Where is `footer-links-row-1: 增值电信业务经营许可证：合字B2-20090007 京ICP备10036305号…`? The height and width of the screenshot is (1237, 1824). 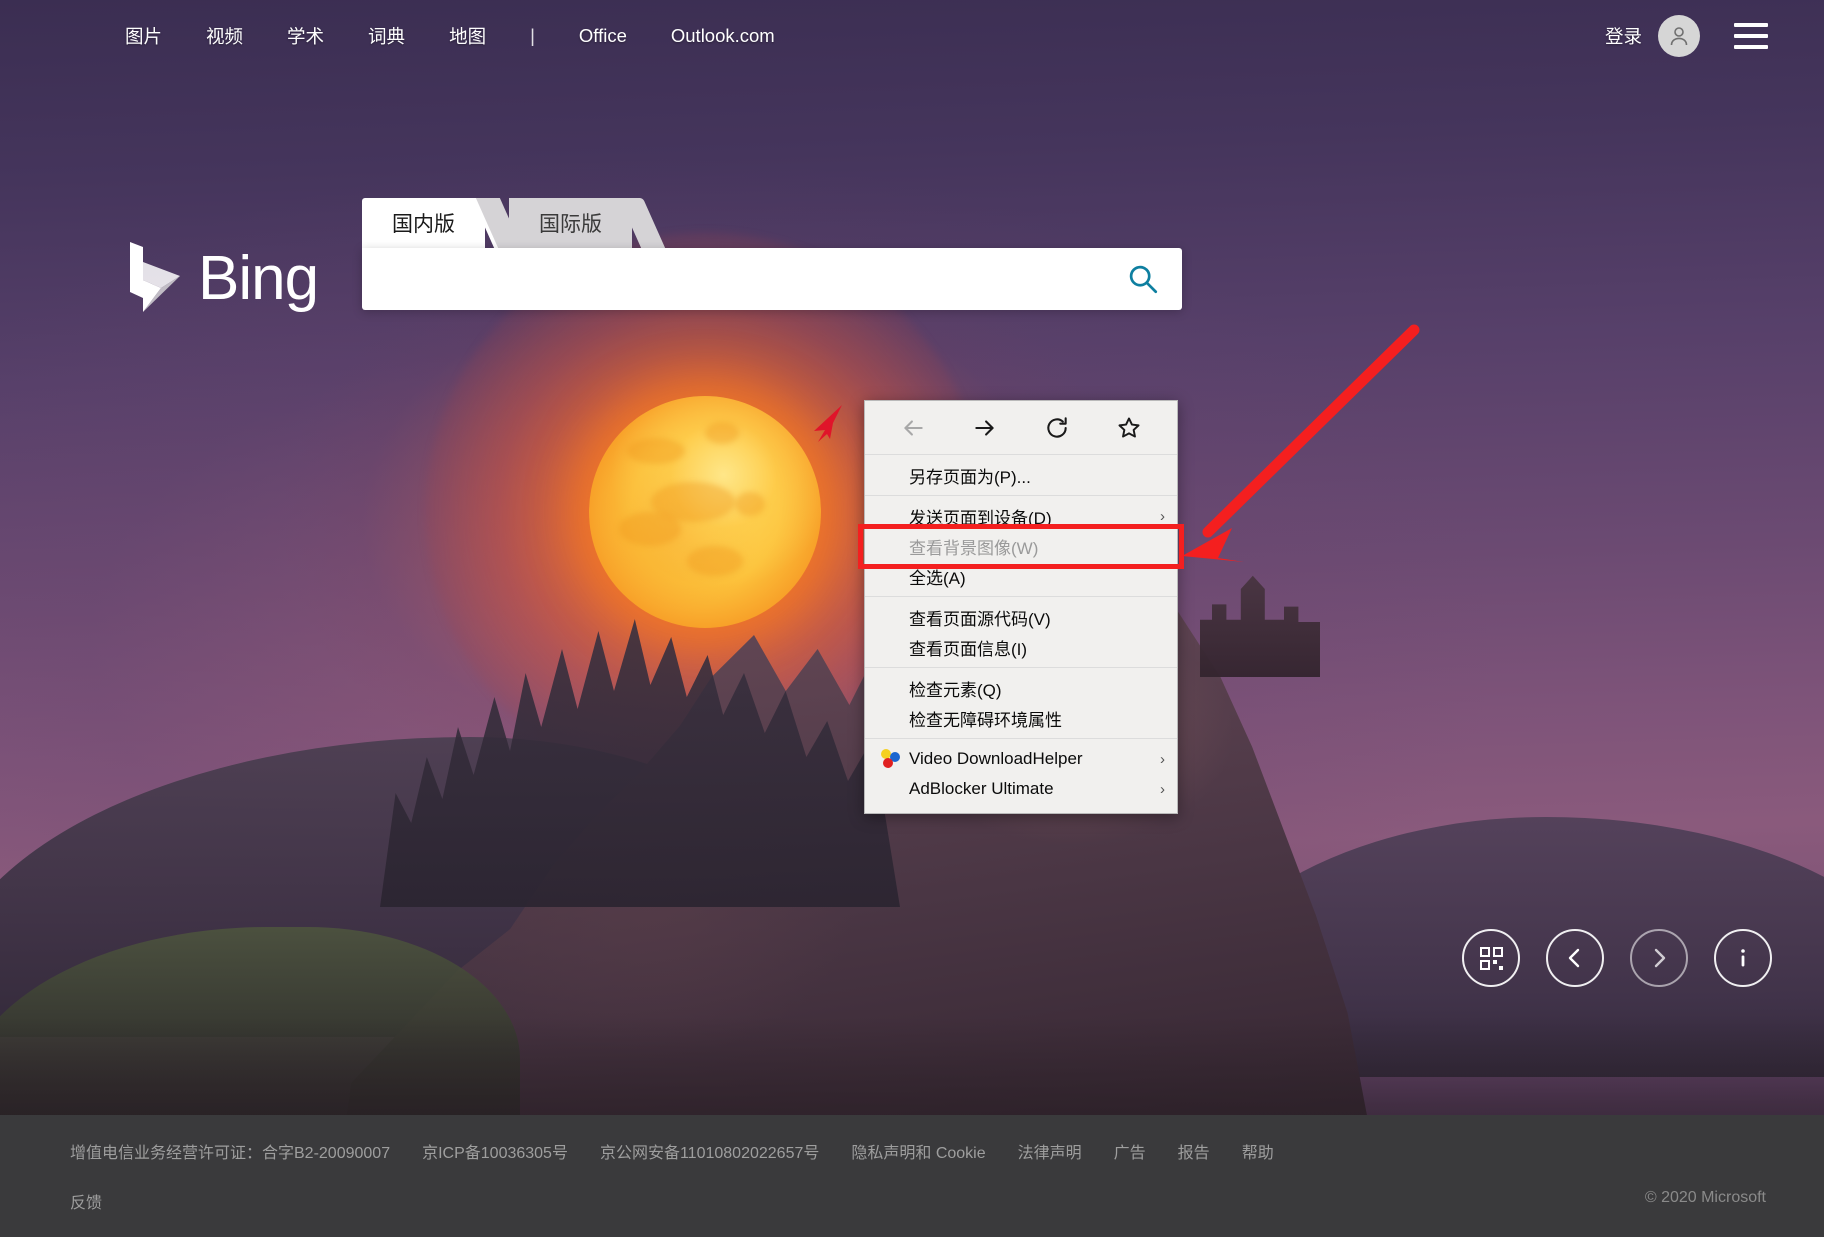
footer-links-row-1: 增值电信业务经营许可证：合字B2-20090007 京ICP备10036305号… is located at coordinates (688, 1151).